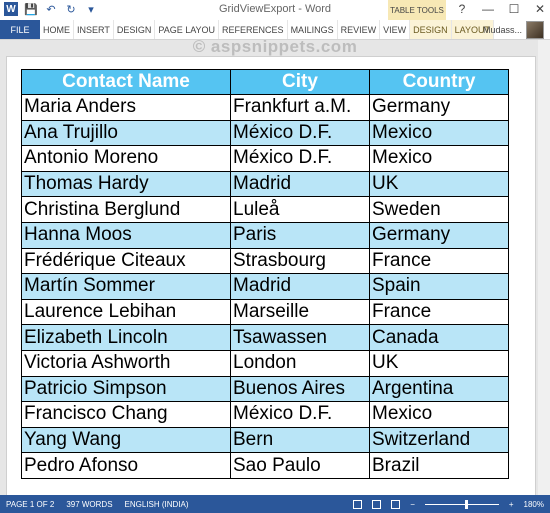  What do you see at coordinates (488, 9) in the screenshot?
I see `minimize-button: —` at bounding box center [488, 9].